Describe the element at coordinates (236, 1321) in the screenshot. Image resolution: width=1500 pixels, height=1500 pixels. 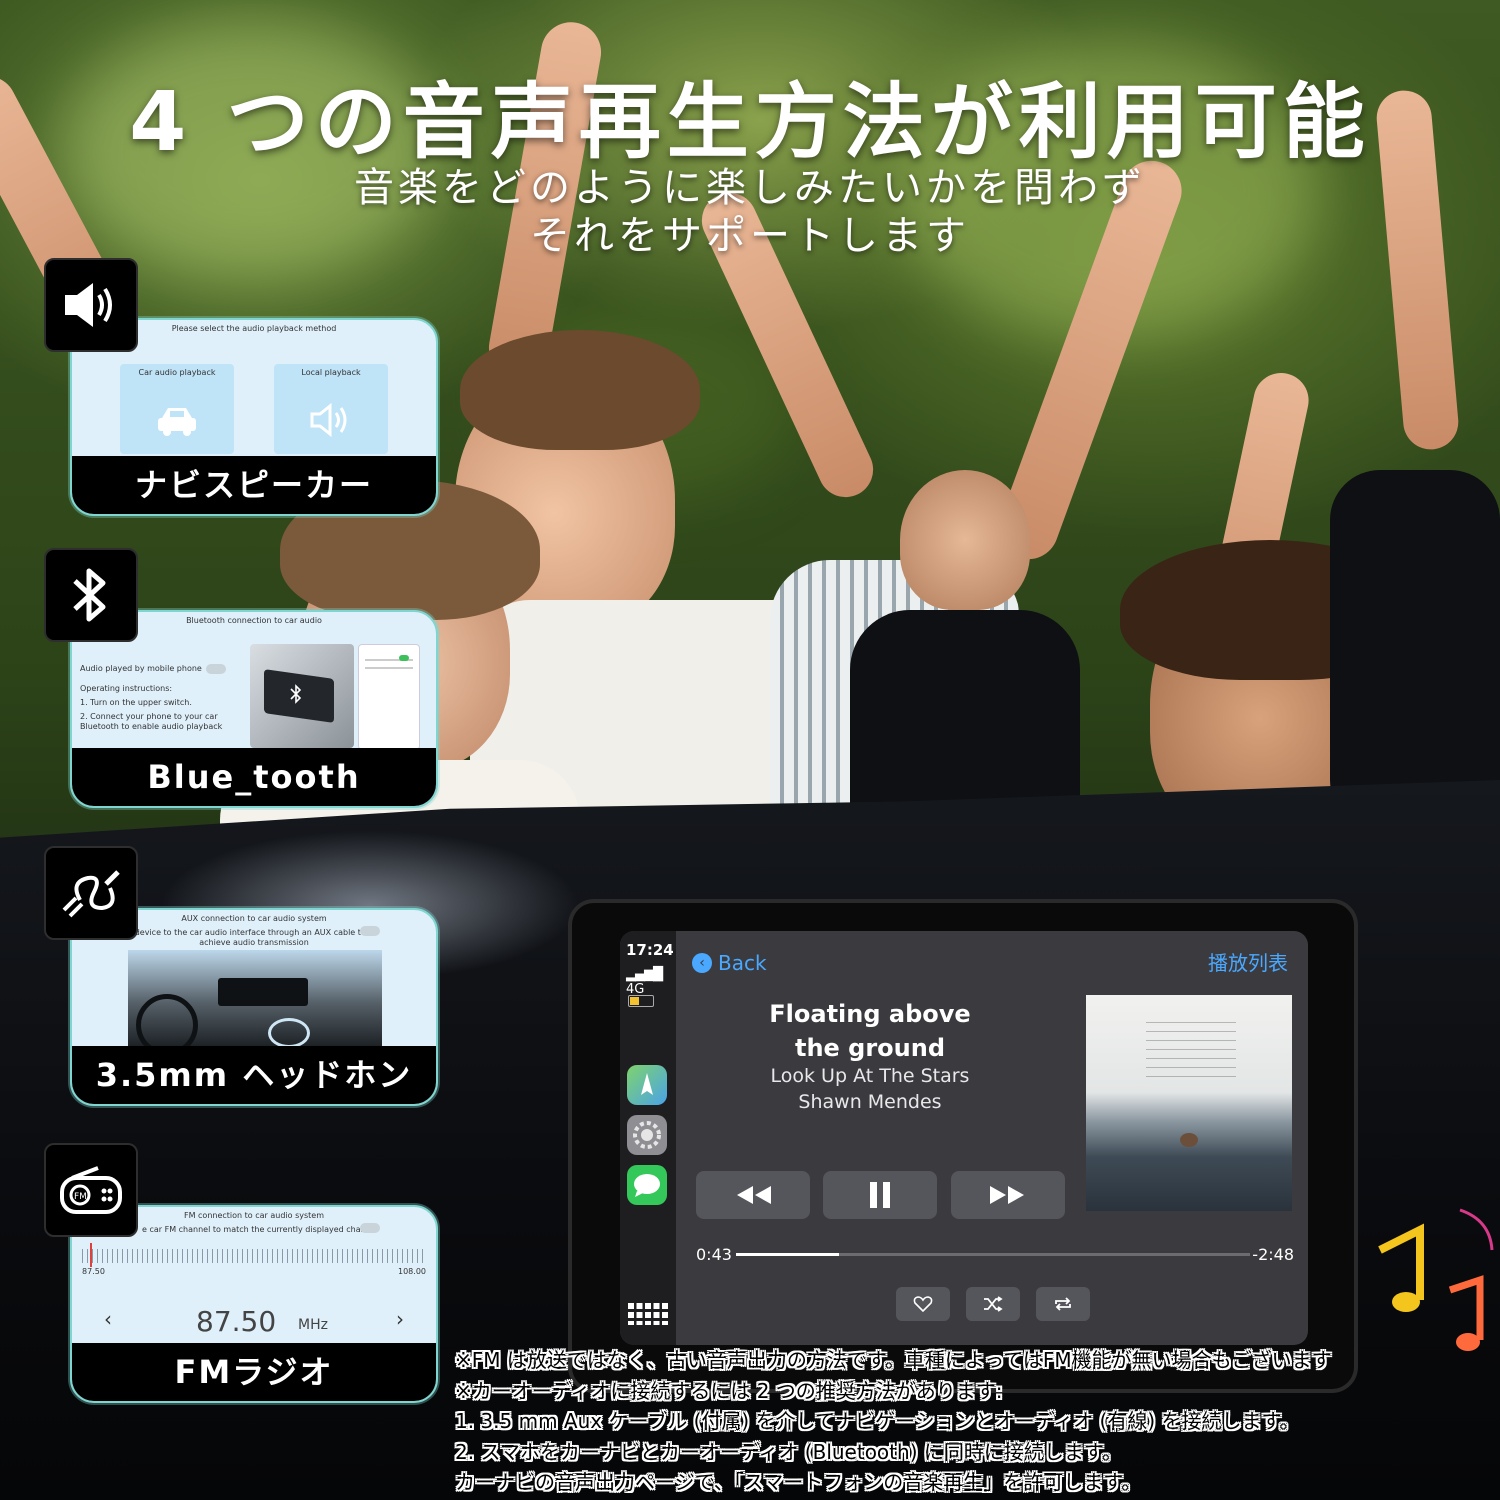
I see `fm-frequency: 87.50` at that location.